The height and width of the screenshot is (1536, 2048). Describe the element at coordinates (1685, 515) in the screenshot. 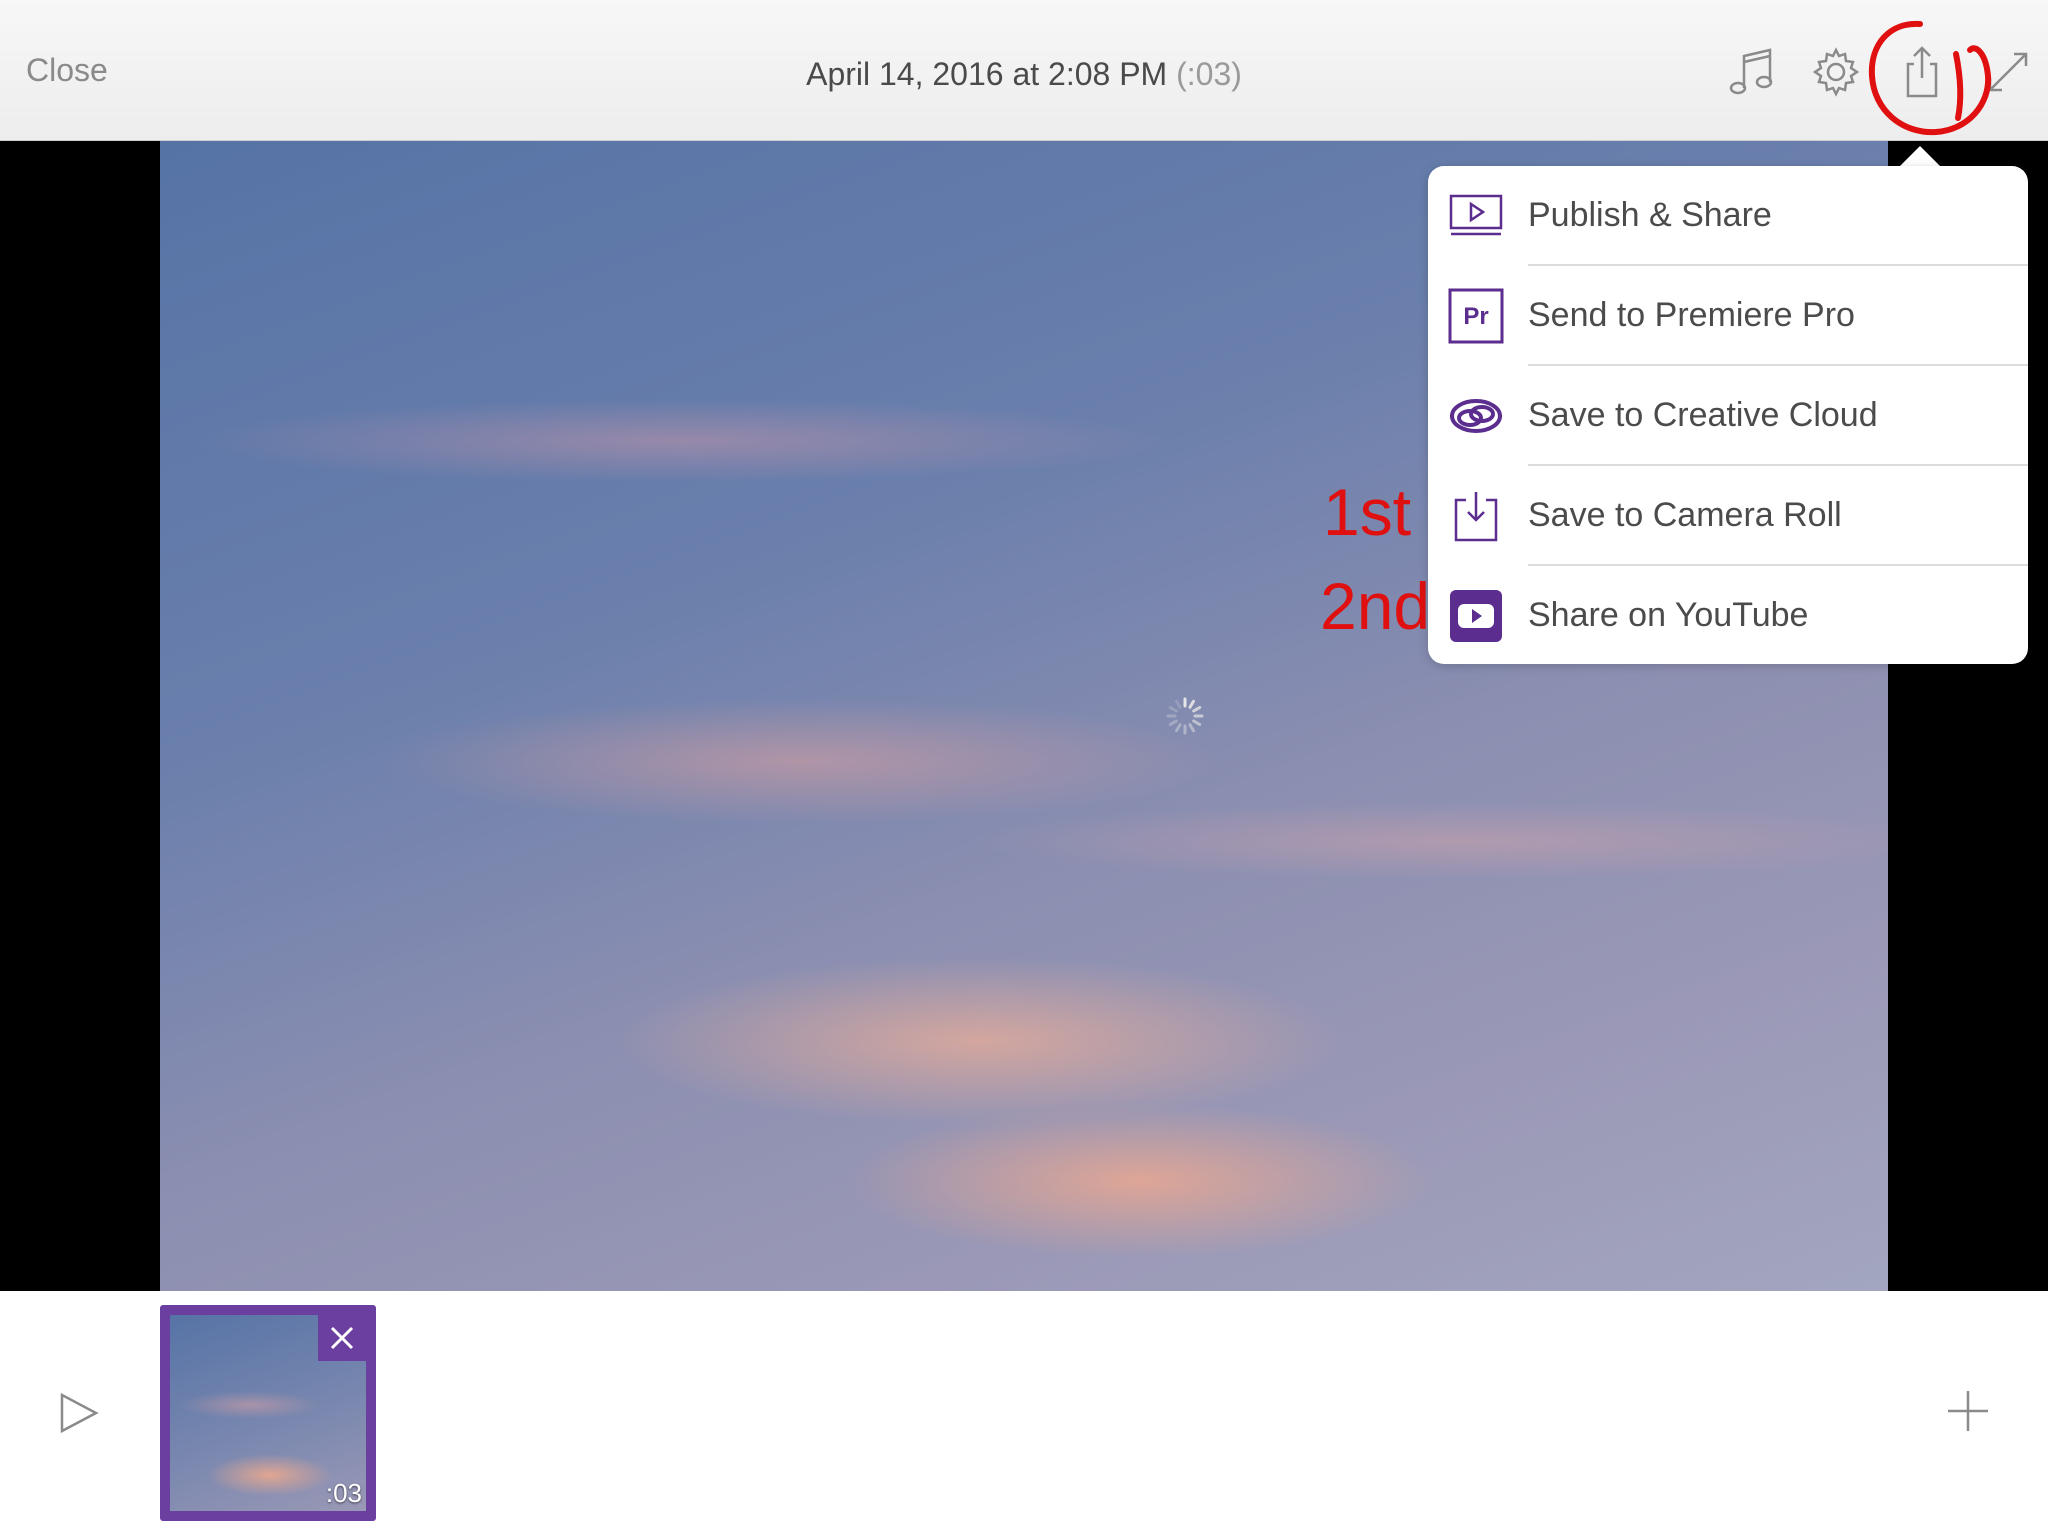

I see `menu-item-label: Save to Camera Roll` at that location.